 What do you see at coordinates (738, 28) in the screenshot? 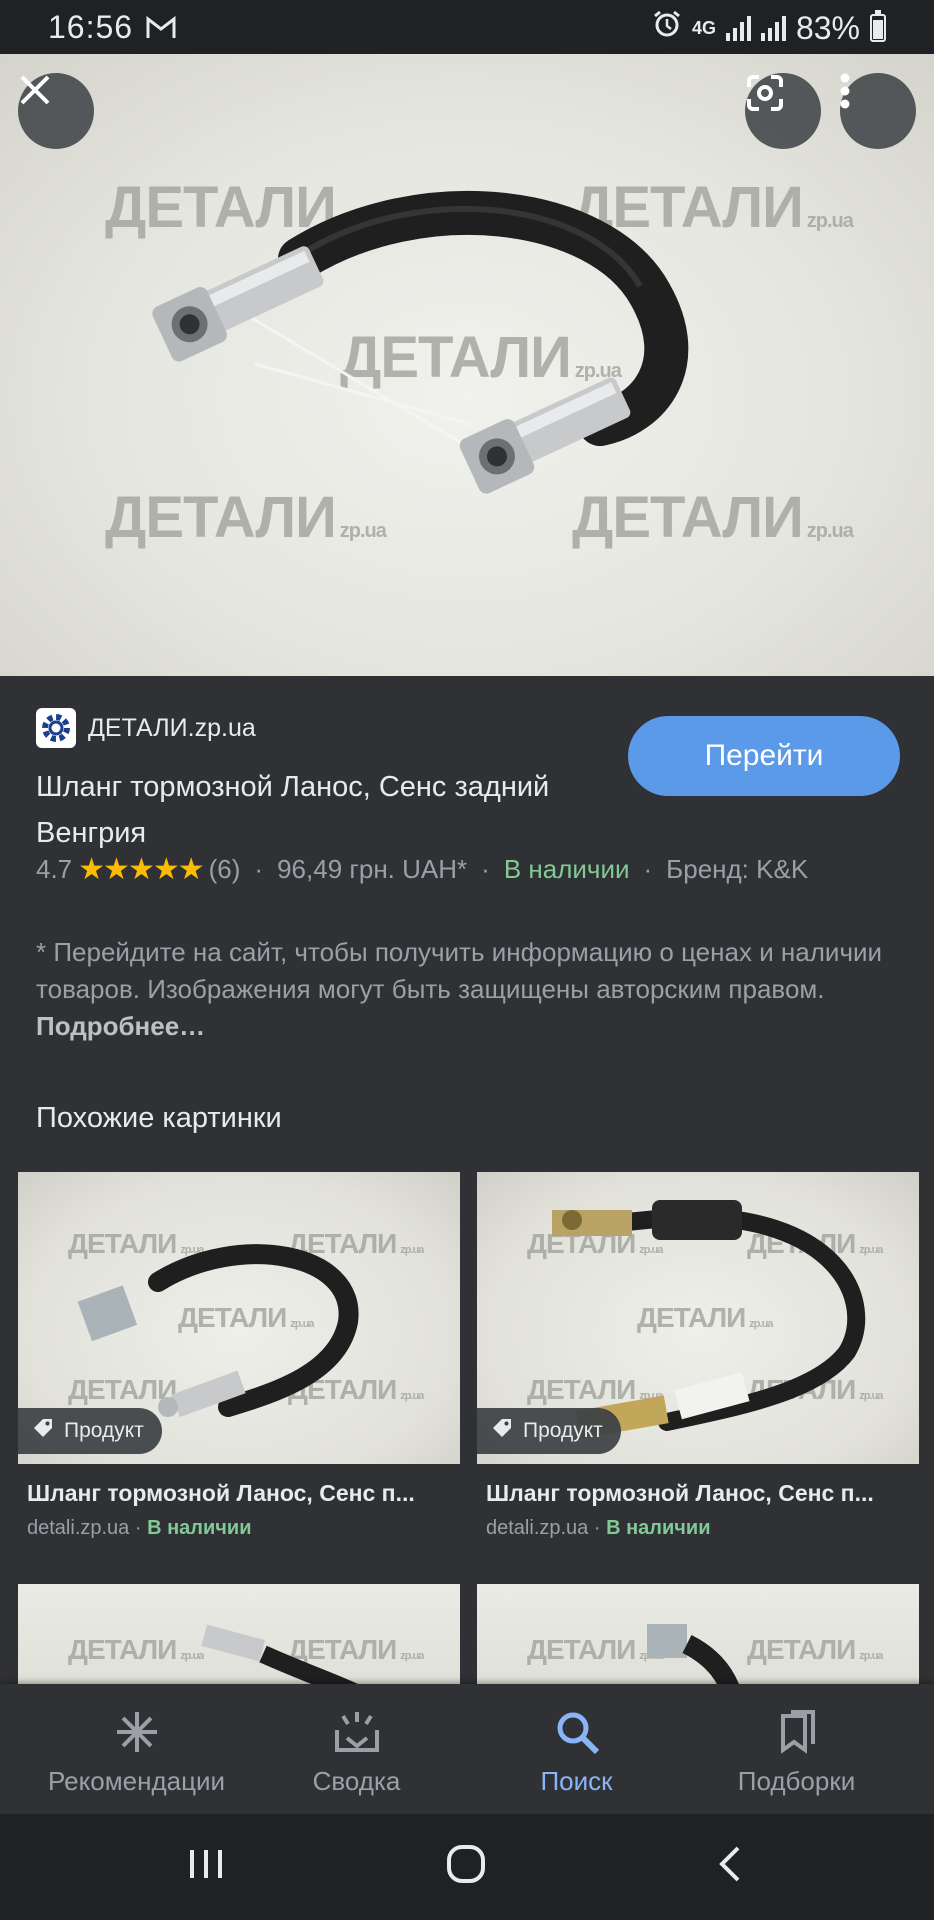
I see `signal-icon` at bounding box center [738, 28].